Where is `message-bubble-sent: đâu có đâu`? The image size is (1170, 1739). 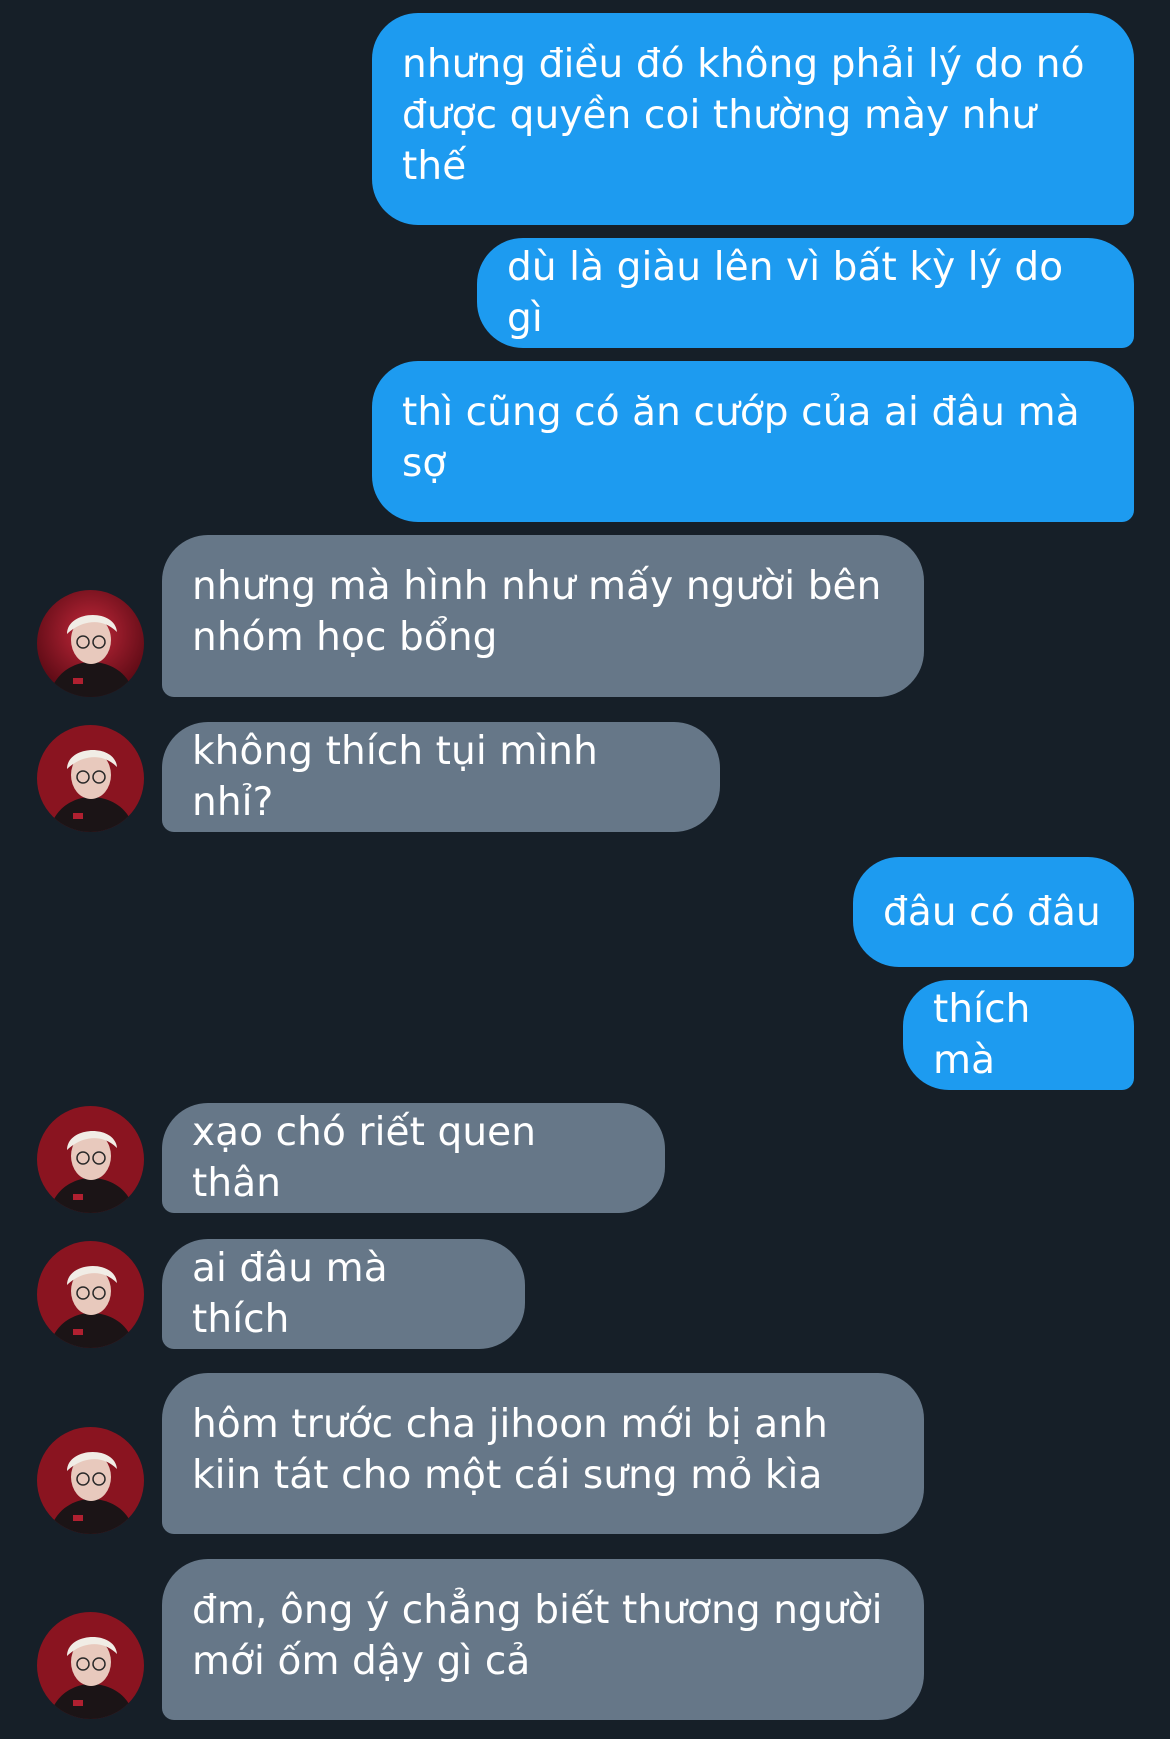
message-bubble-sent: đâu có đâu is located at coordinates (993, 912).